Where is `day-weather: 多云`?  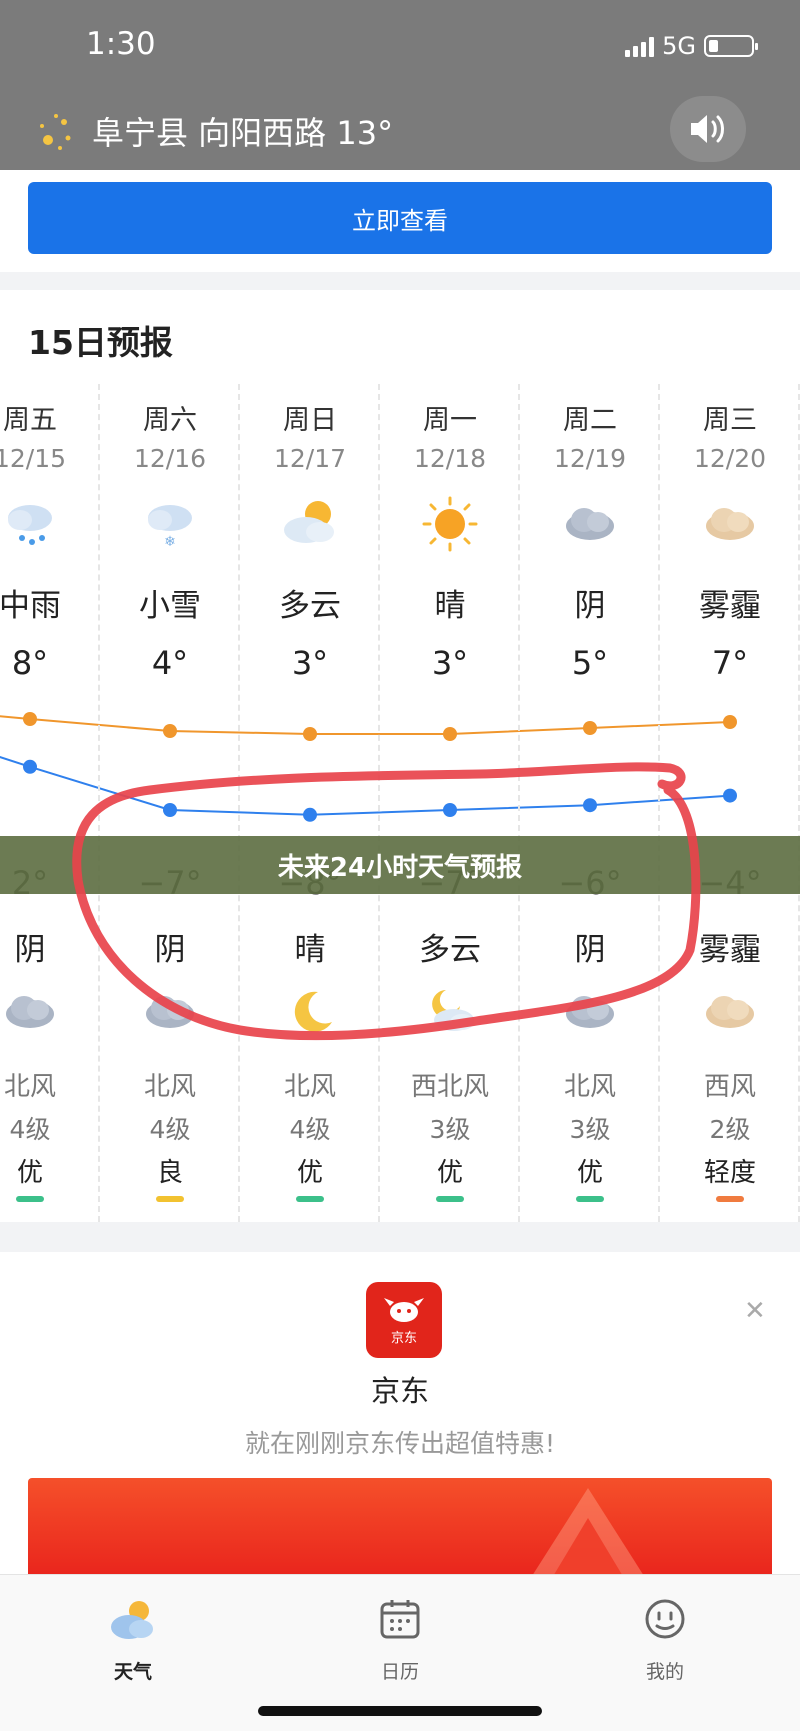
day-weather: 多云 is located at coordinates (310, 606).